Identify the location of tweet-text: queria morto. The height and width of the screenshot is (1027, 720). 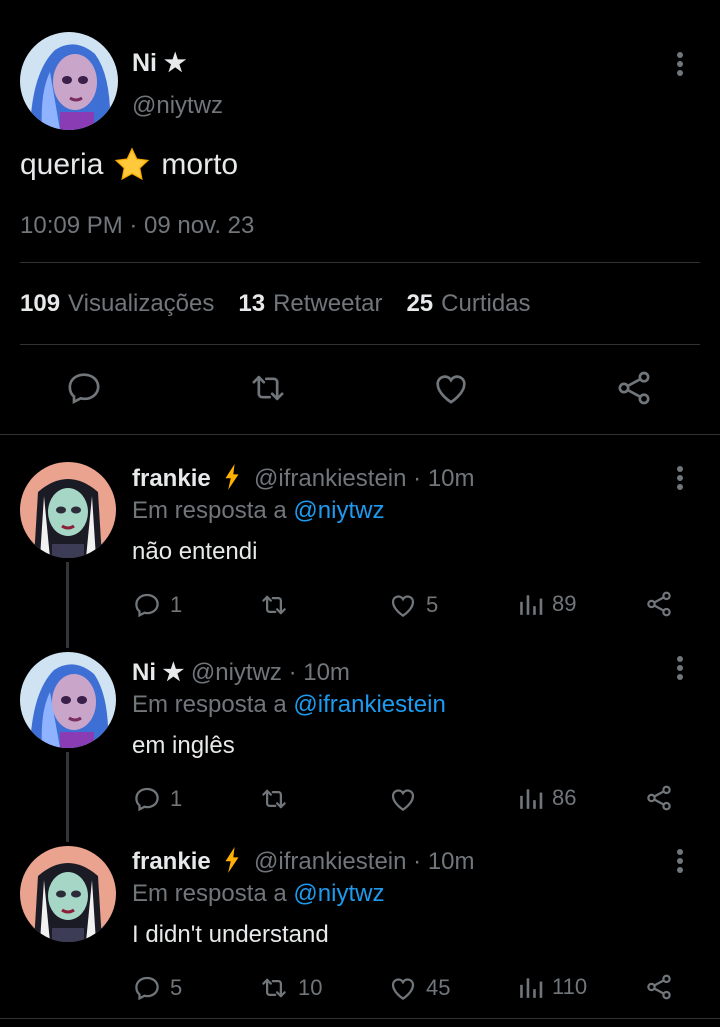
(129, 165).